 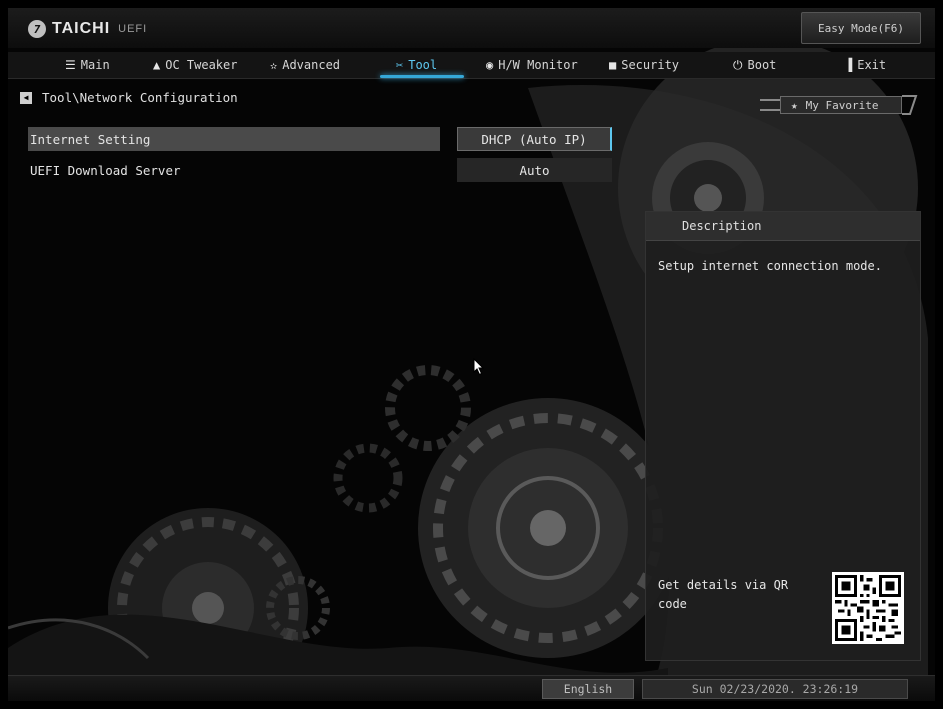 What do you see at coordinates (613, 65) in the screenshot?
I see `shield-icon: ■` at bounding box center [613, 65].